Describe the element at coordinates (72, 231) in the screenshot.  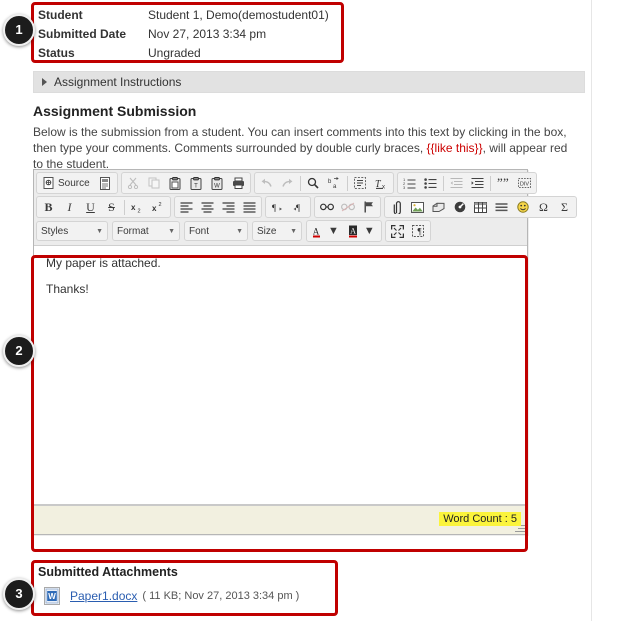
I see `styles-select: Styles ▼` at that location.